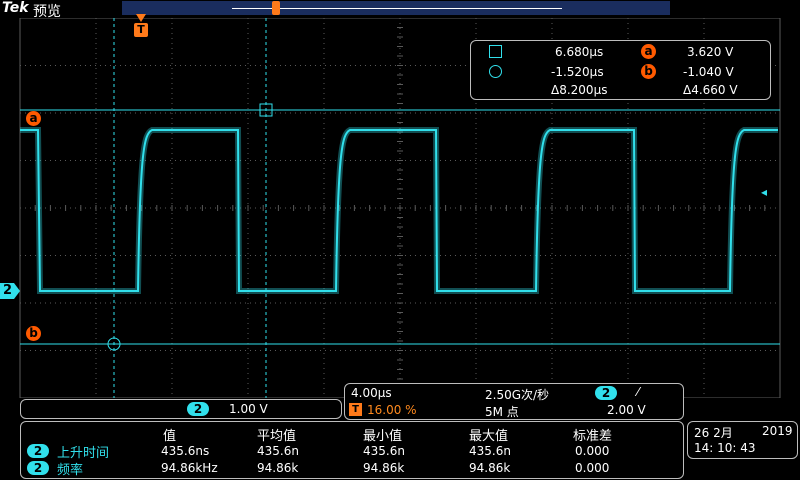 This screenshot has width=800, height=480. What do you see at coordinates (713, 433) in the screenshot?
I see `date: 26 2月` at bounding box center [713, 433].